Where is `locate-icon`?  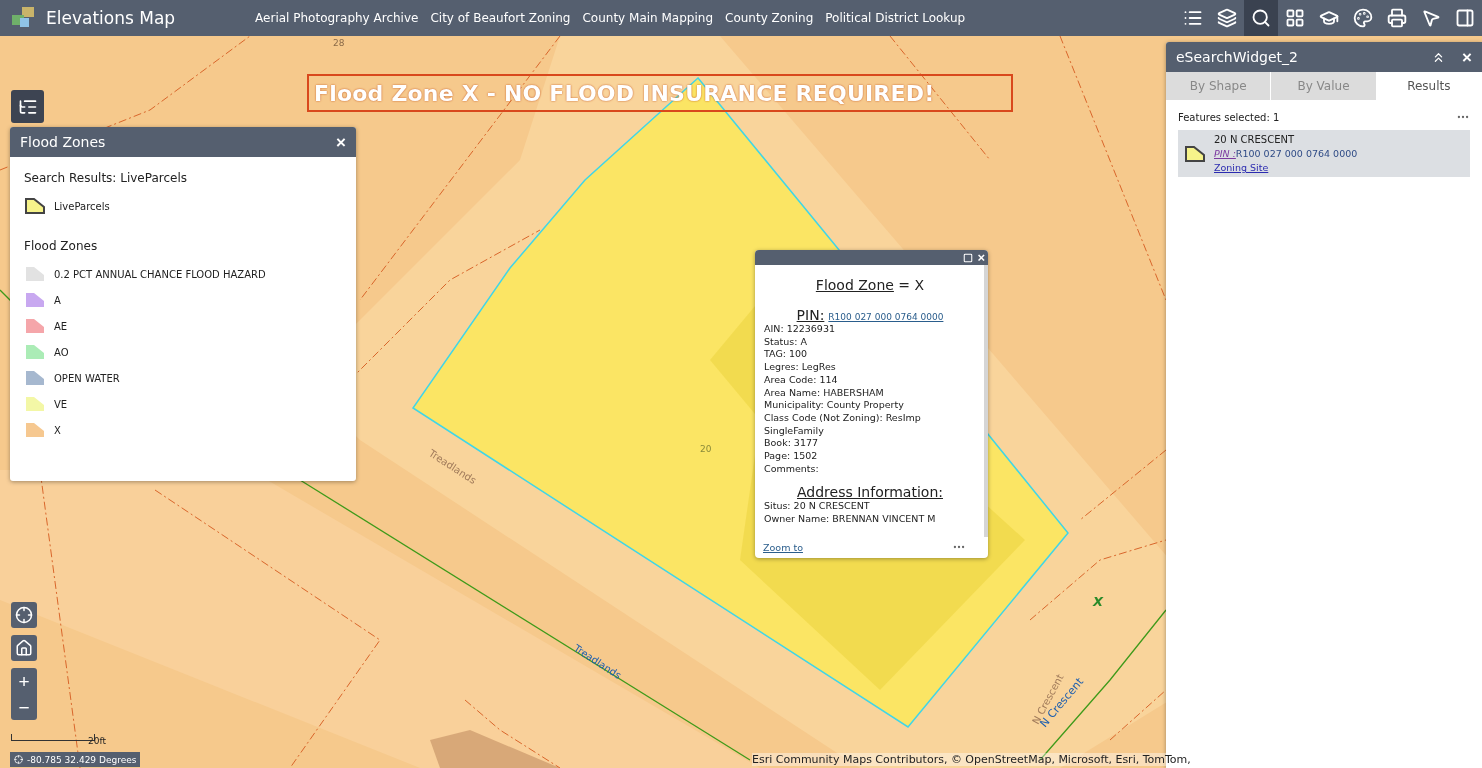 locate-icon is located at coordinates (24, 615).